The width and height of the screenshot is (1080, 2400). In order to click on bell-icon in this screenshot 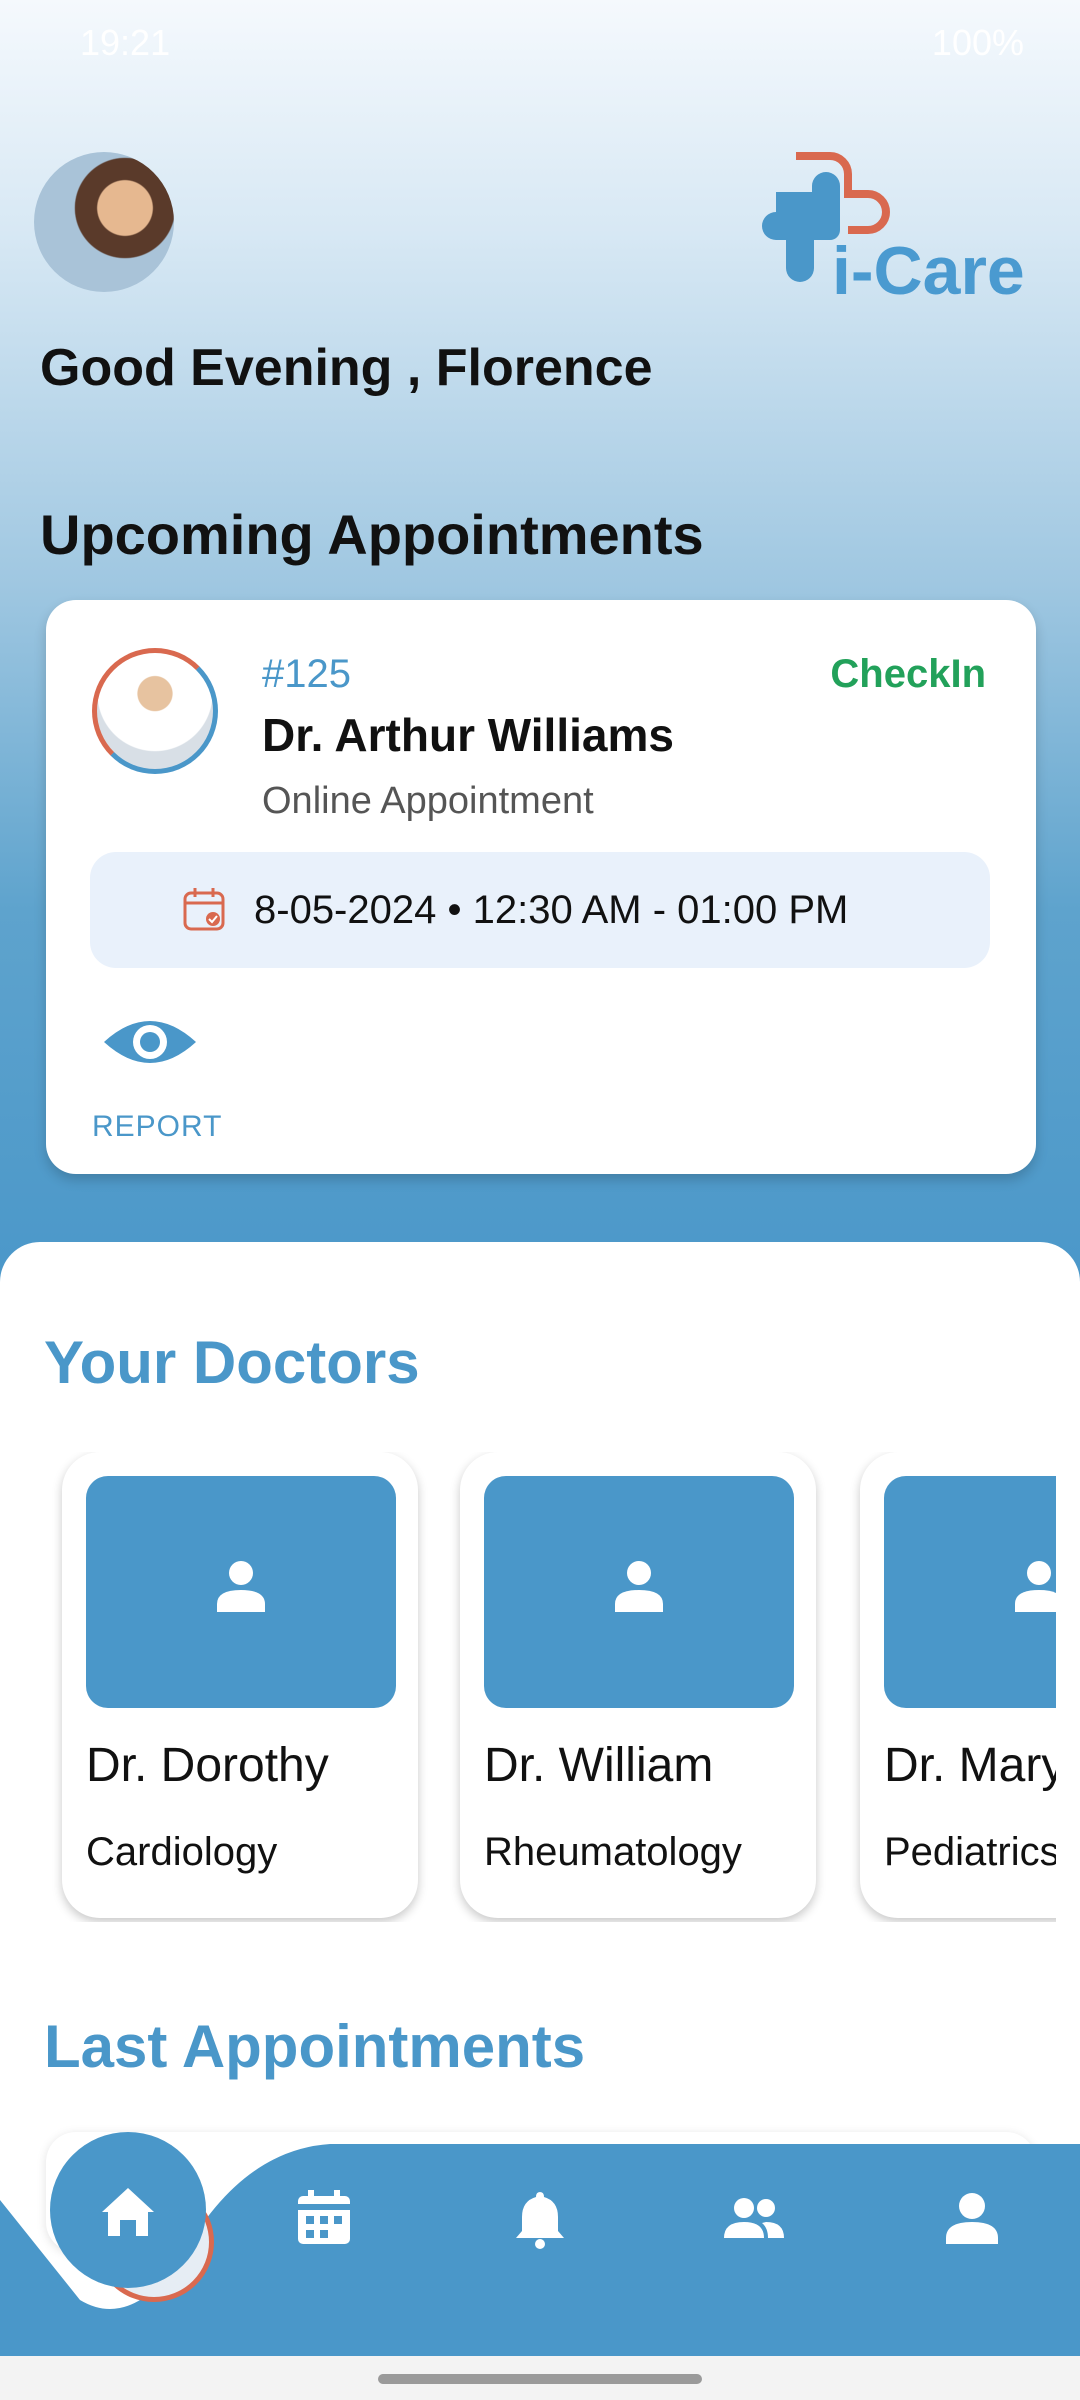, I will do `click(540, 2218)`.